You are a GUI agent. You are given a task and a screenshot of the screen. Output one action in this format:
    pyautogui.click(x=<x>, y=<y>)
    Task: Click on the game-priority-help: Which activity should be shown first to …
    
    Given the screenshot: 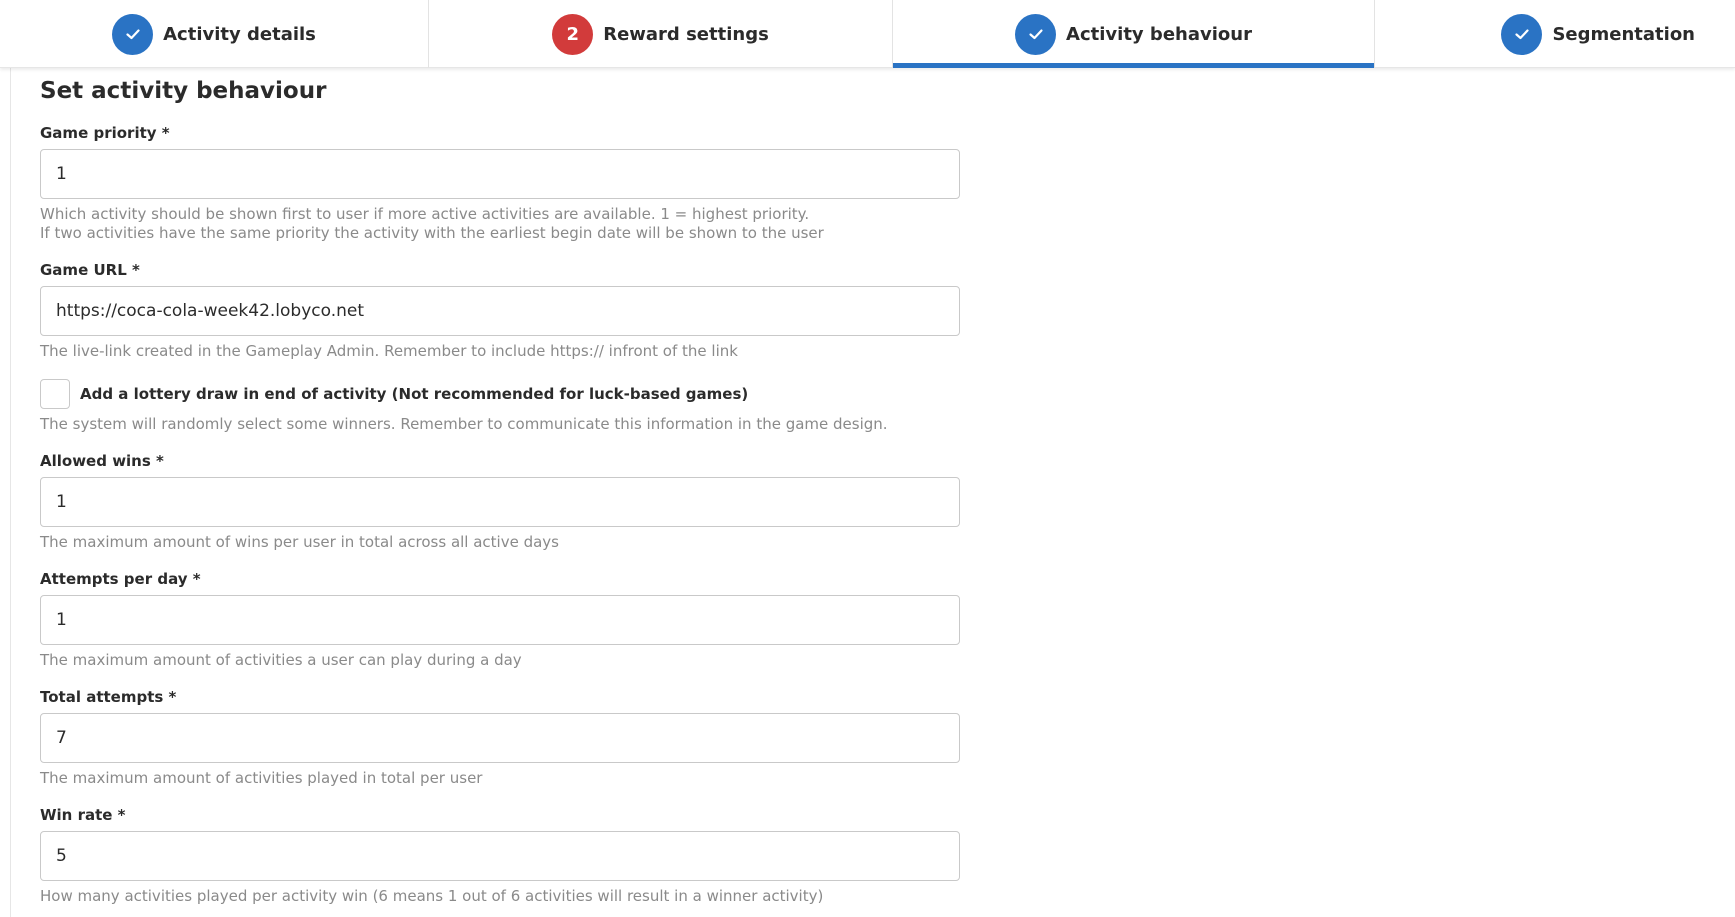 What is the action you would take?
    pyautogui.click(x=887, y=224)
    